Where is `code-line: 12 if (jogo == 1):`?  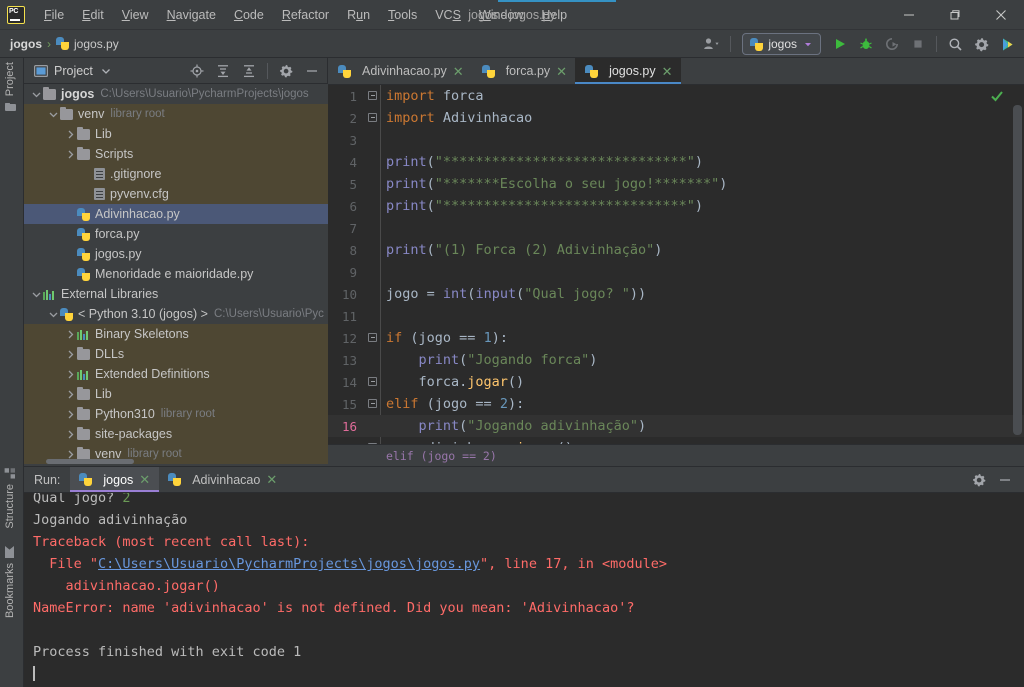 code-line: 12 if (jogo == 1): is located at coordinates (676, 338).